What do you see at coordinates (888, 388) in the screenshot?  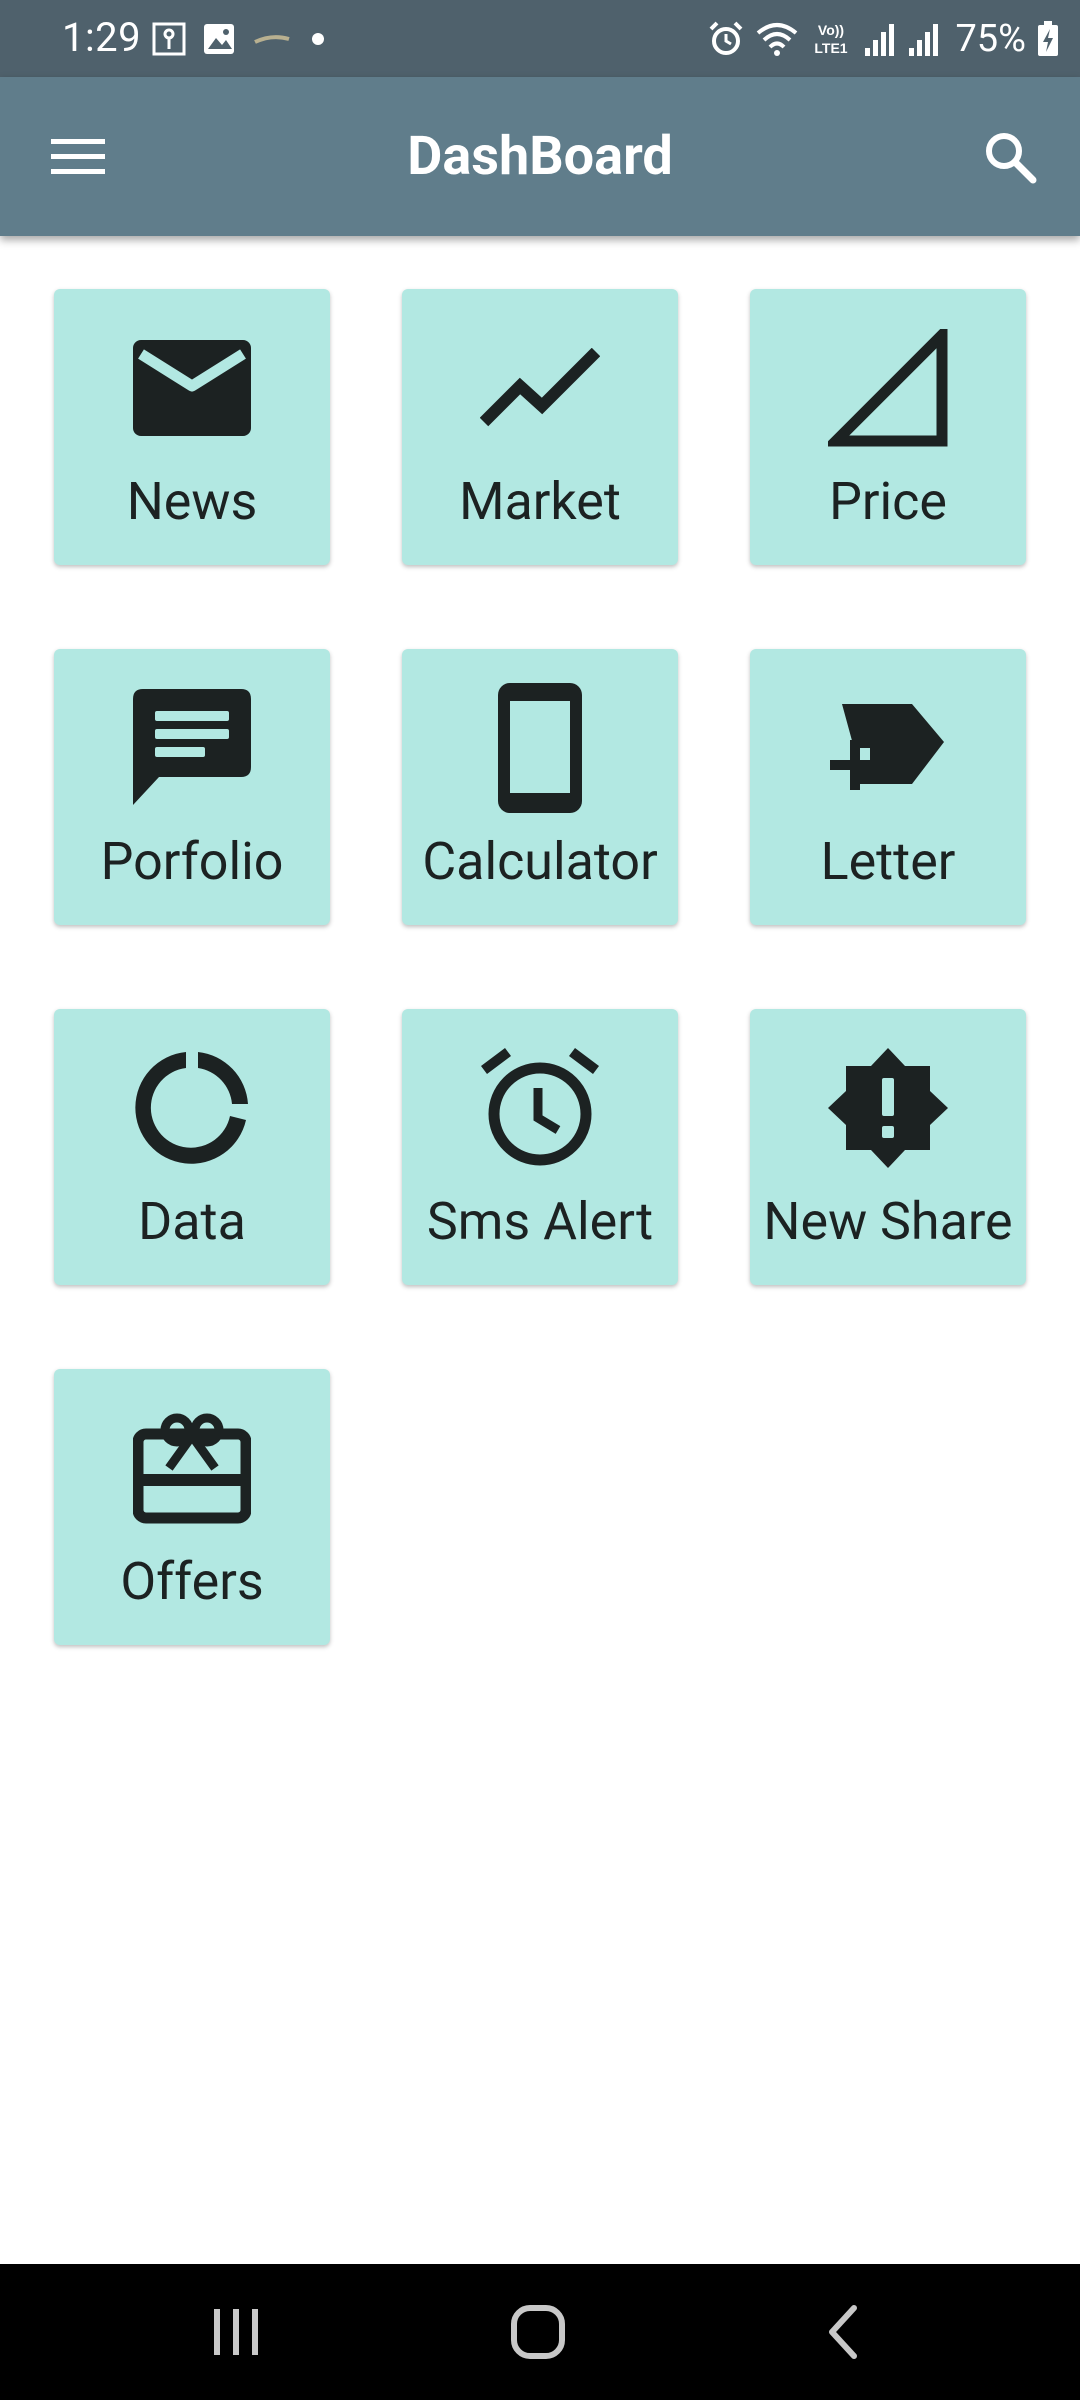 I see `triangle-icon` at bounding box center [888, 388].